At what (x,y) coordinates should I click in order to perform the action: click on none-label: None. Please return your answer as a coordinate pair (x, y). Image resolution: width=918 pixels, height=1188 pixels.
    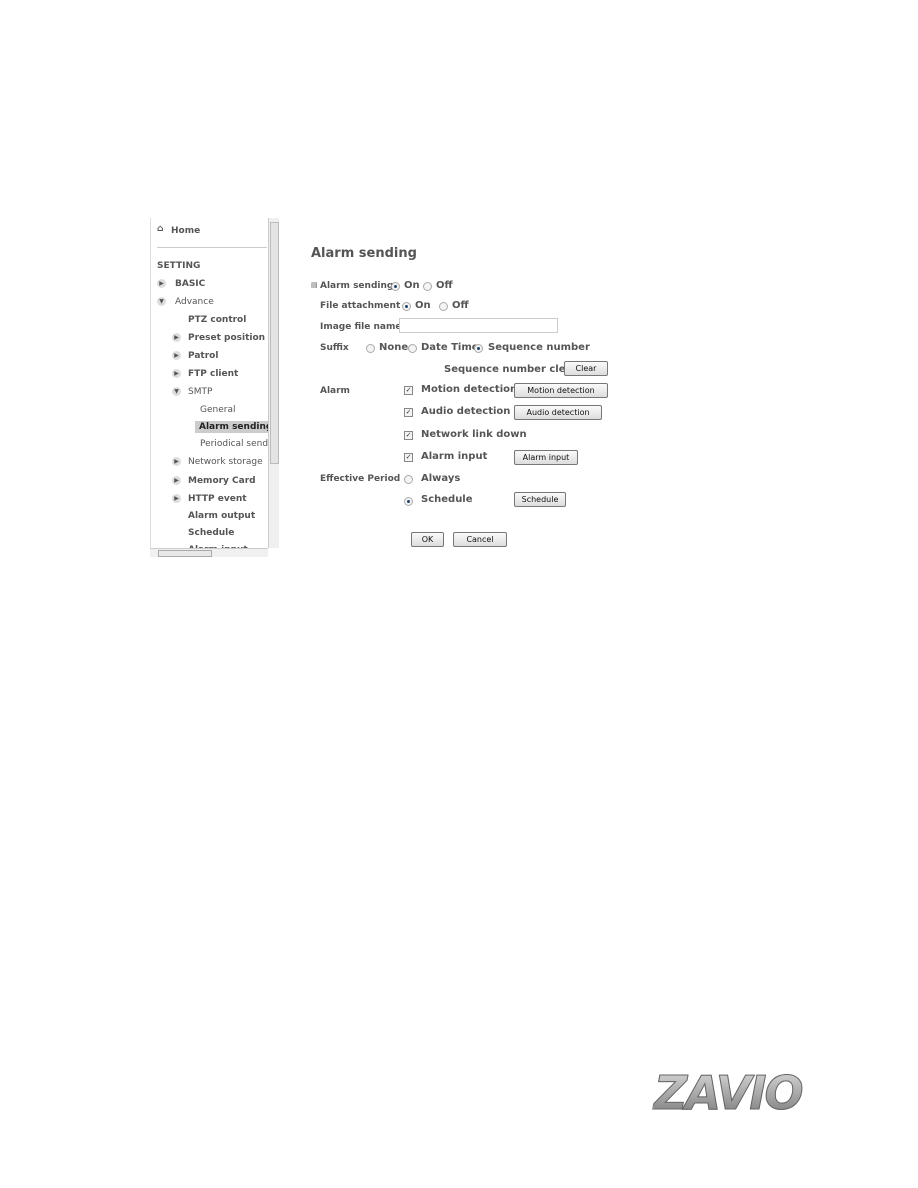
    Looking at the image, I should click on (394, 347).